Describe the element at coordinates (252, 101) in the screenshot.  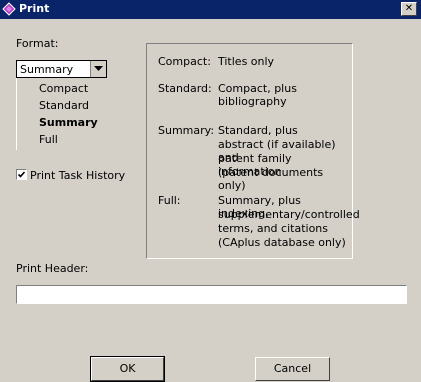
I see `desc-standard-line: bibliography` at that location.